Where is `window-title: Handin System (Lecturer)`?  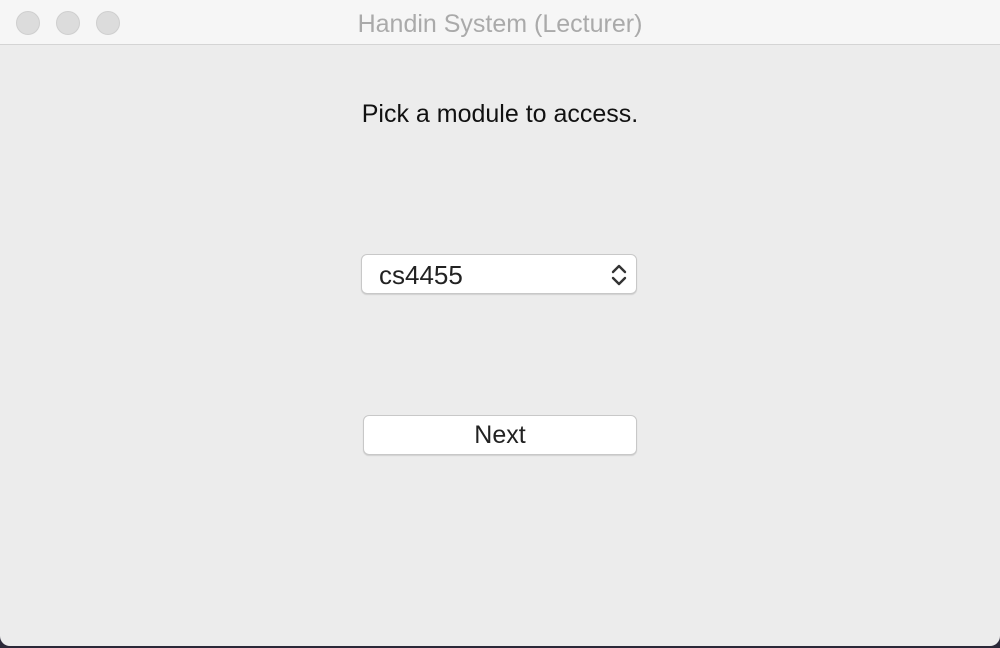 window-title: Handin System (Lecturer) is located at coordinates (500, 24).